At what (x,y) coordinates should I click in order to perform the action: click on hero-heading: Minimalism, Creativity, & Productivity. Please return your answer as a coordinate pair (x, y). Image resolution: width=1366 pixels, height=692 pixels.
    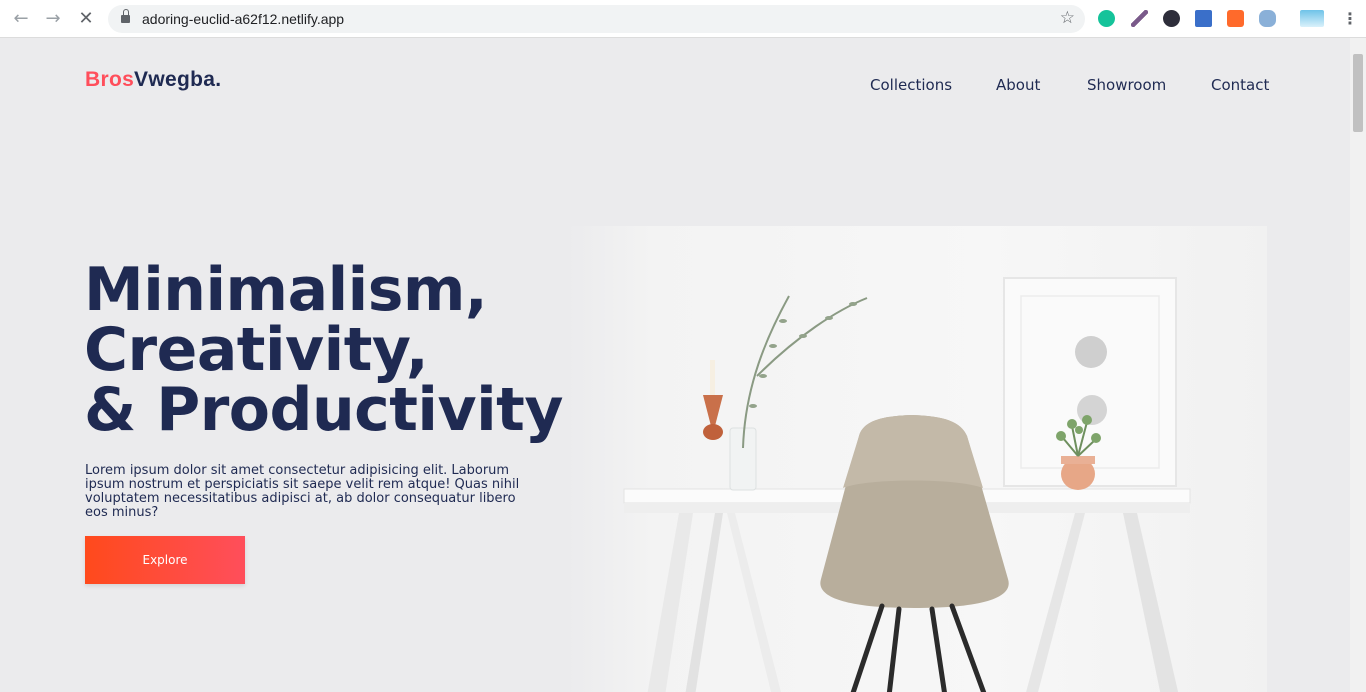
    Looking at the image, I should click on (344, 350).